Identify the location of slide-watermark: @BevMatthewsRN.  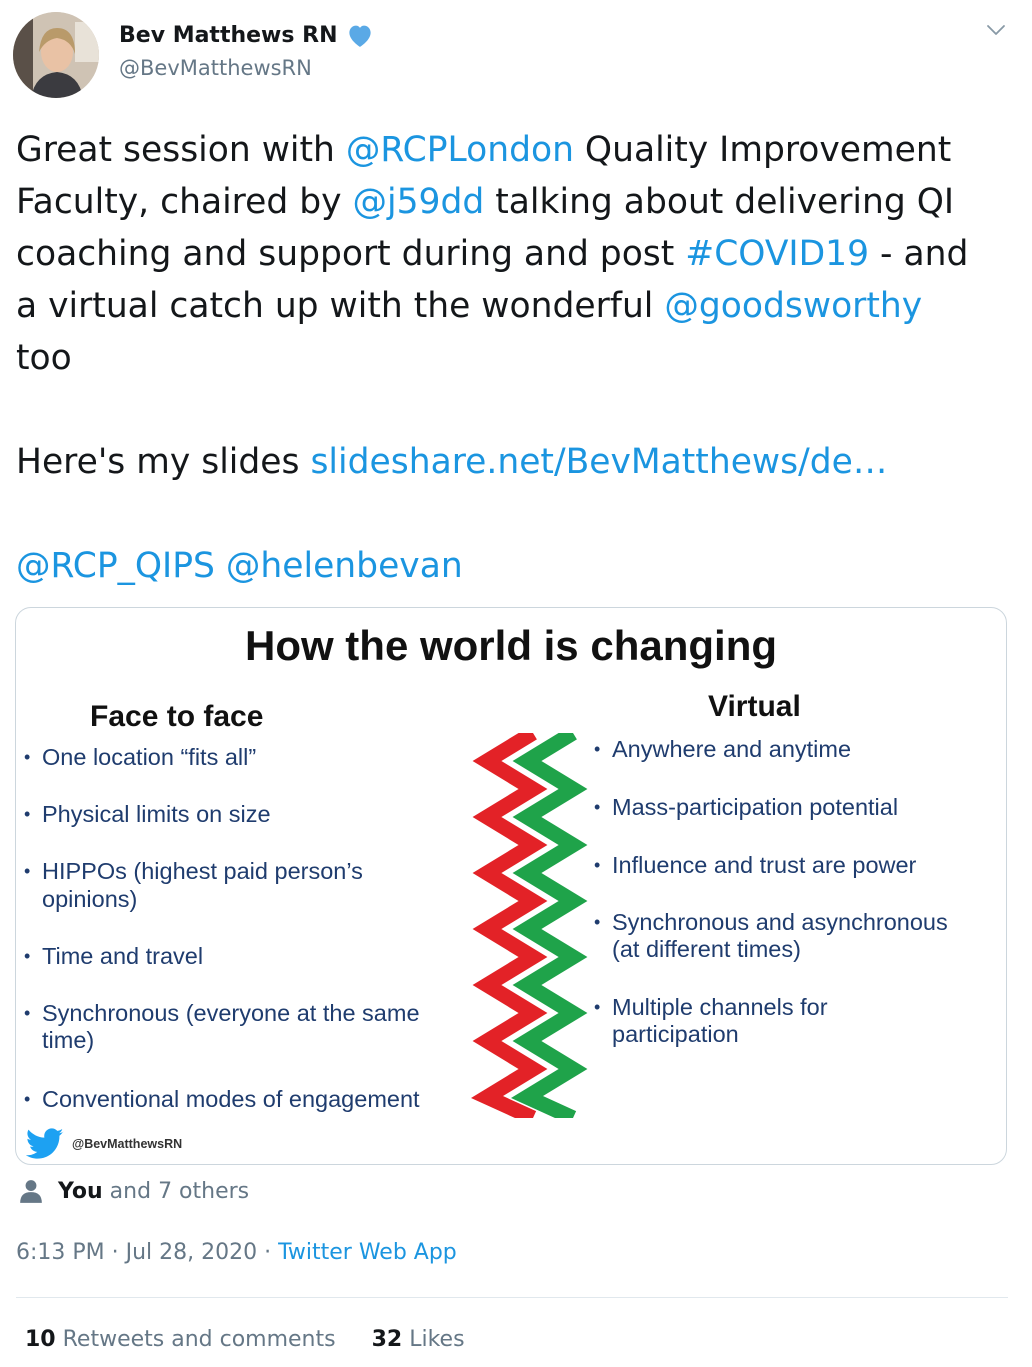
(104, 1144).